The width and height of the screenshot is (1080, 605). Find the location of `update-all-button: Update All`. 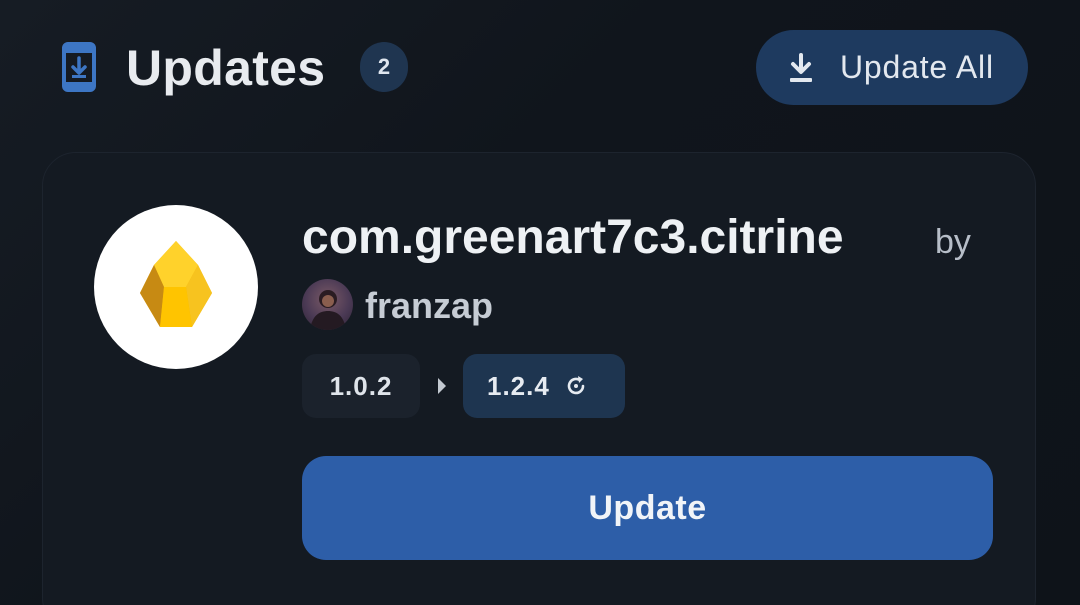

update-all-button: Update All is located at coordinates (892, 67).